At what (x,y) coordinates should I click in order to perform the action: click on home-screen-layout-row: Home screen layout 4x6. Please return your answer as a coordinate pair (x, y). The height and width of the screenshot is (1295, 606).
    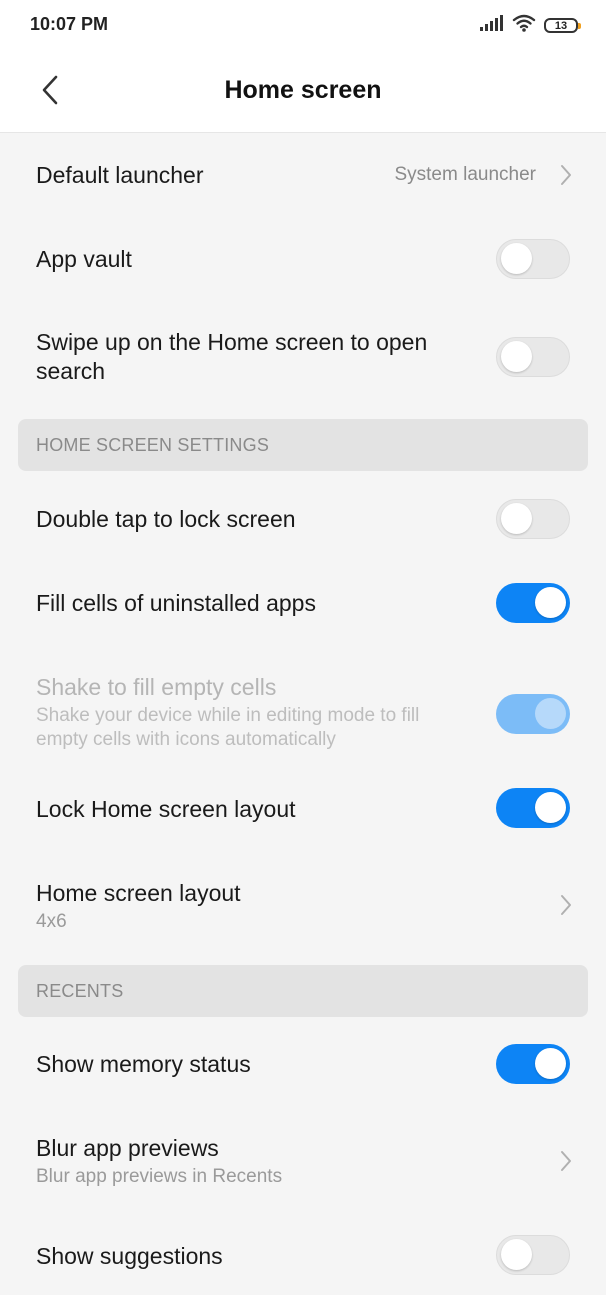
    Looking at the image, I should click on (303, 911).